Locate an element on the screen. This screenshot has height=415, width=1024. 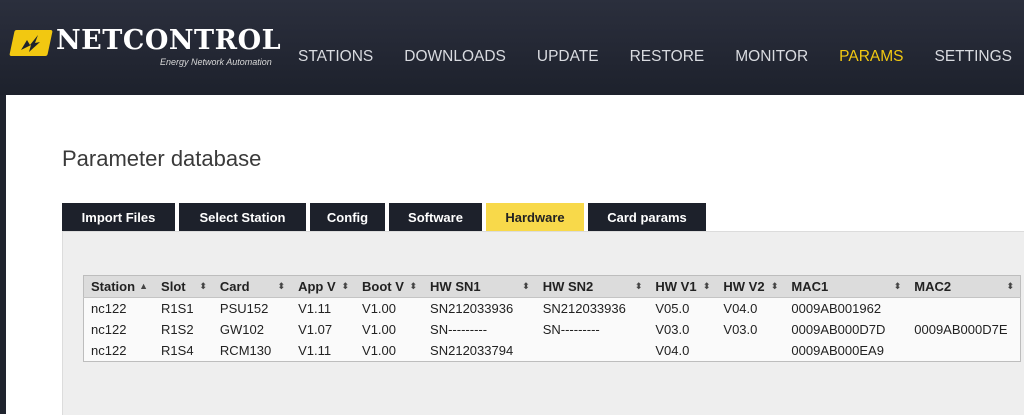
tab-card-params: Card params is located at coordinates (647, 217).